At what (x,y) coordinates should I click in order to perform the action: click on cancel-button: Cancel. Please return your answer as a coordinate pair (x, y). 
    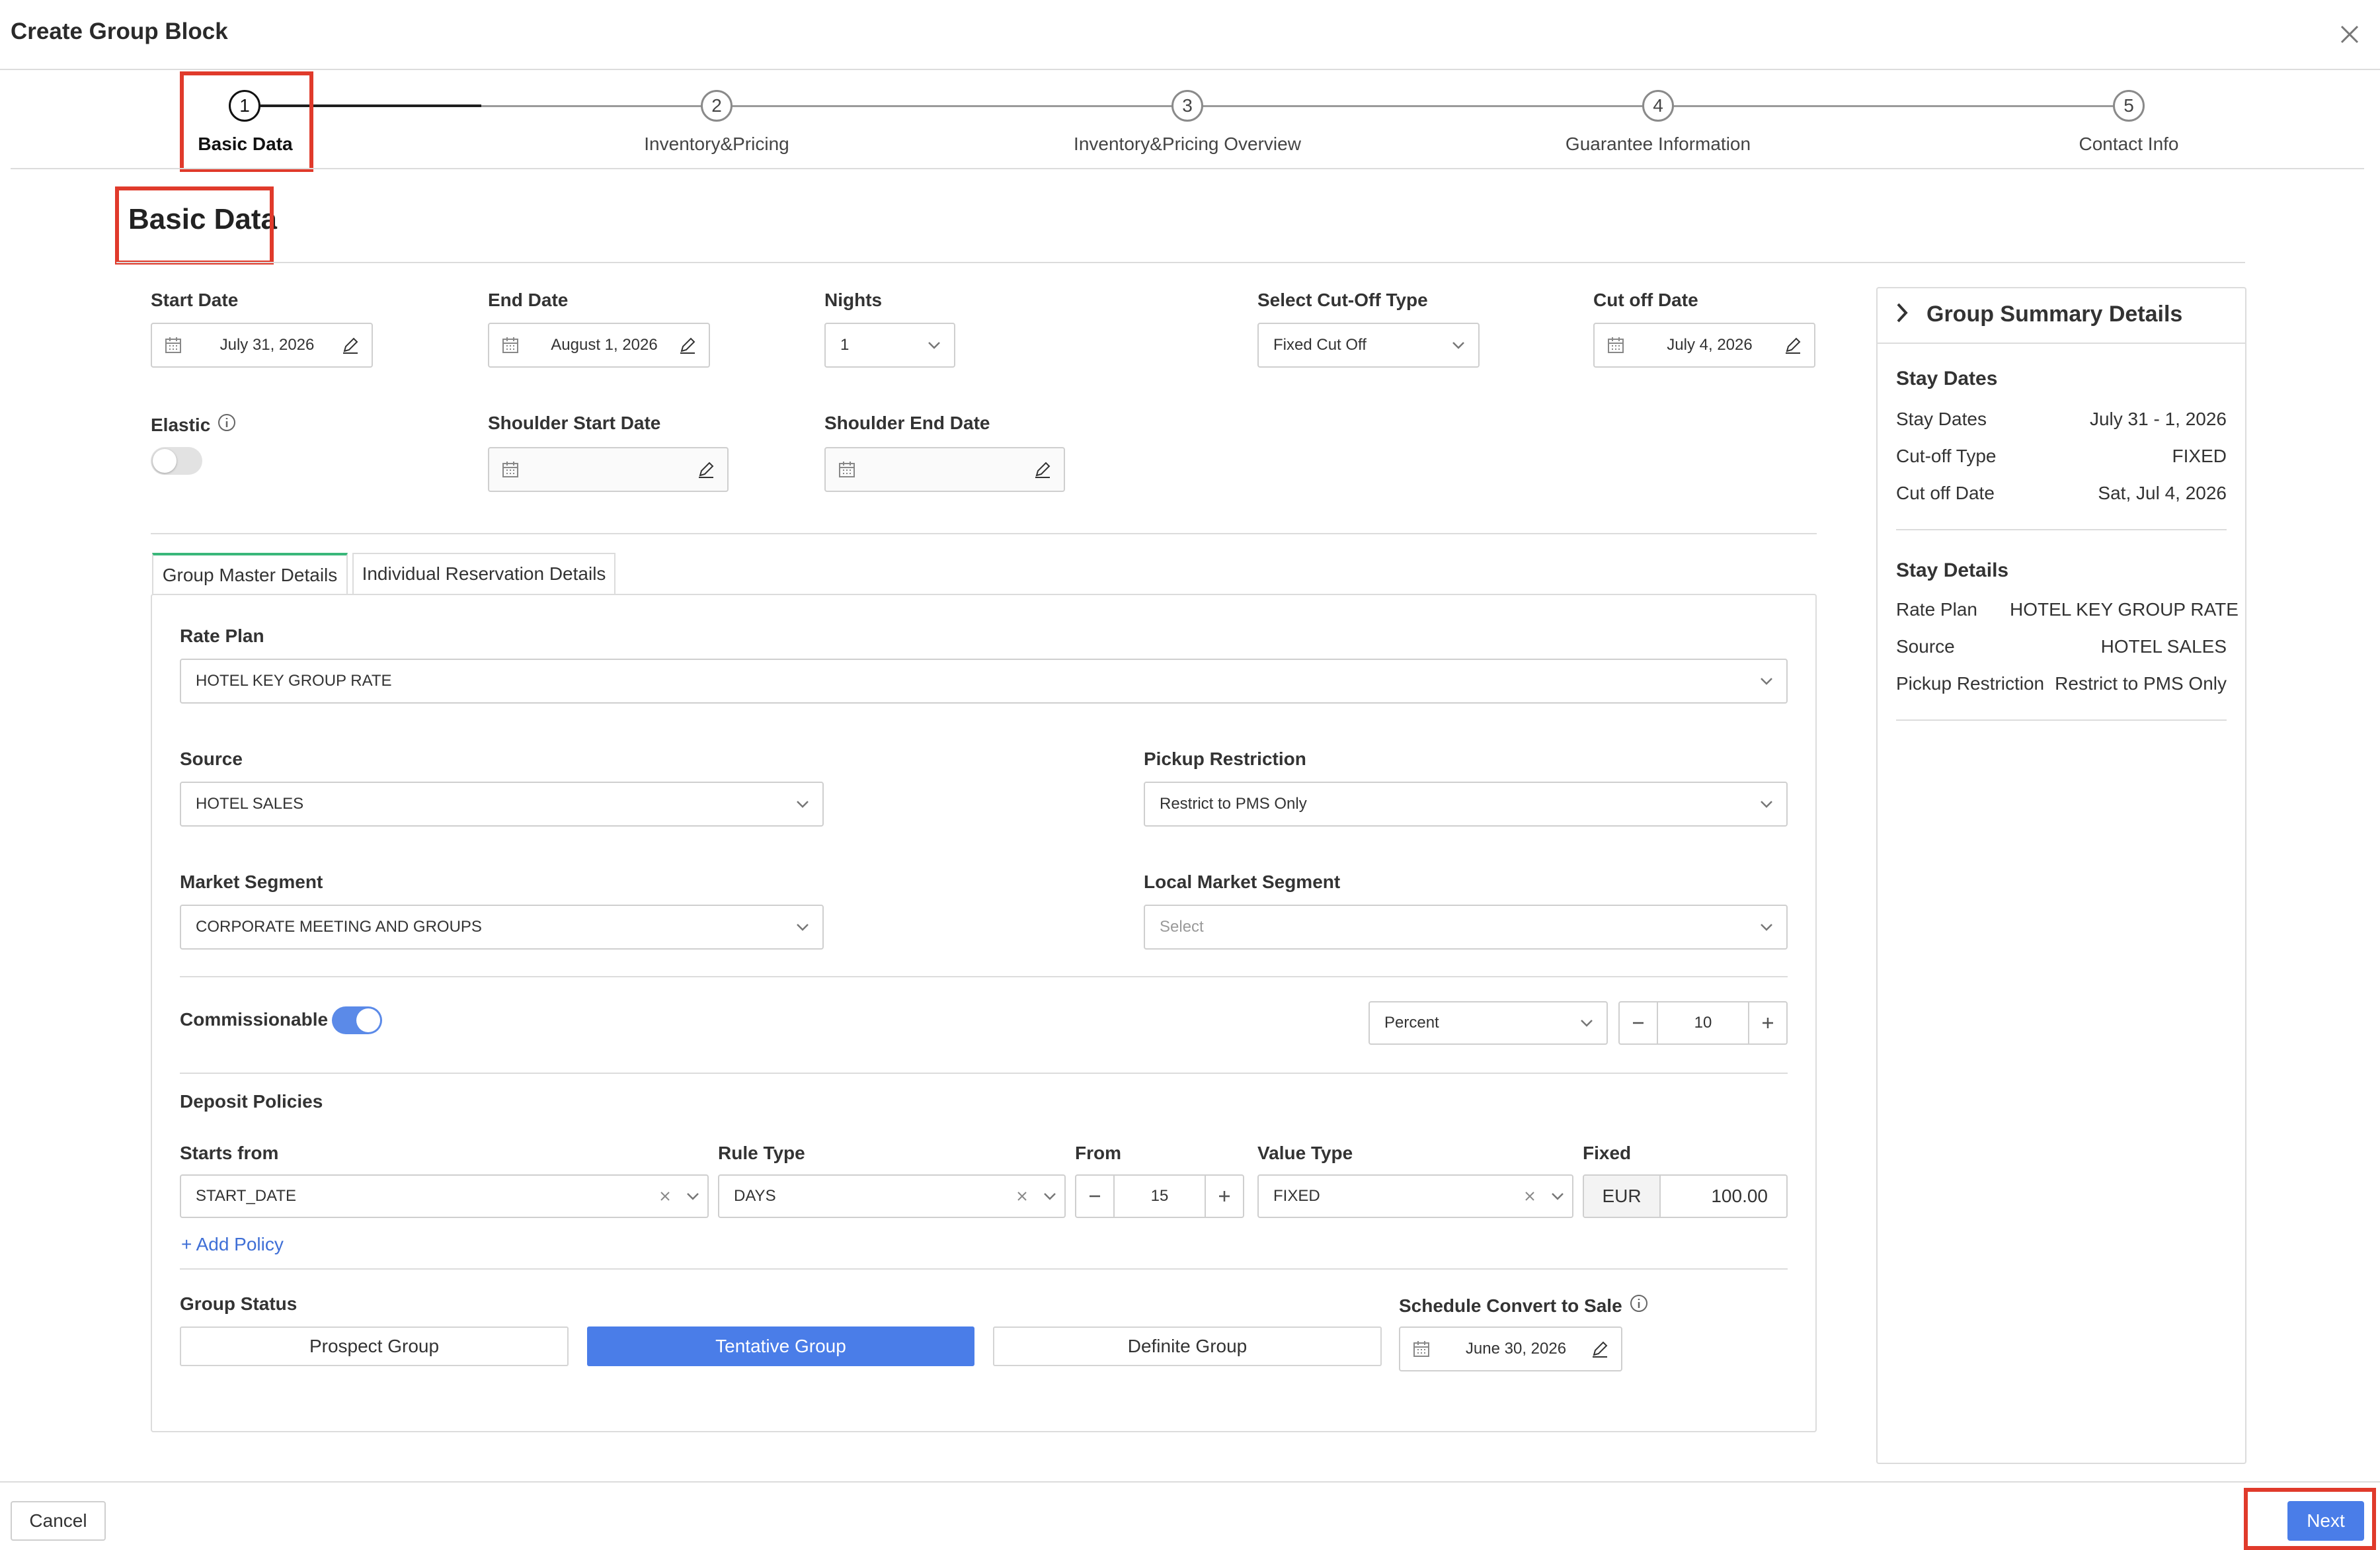
    Looking at the image, I should click on (58, 1521).